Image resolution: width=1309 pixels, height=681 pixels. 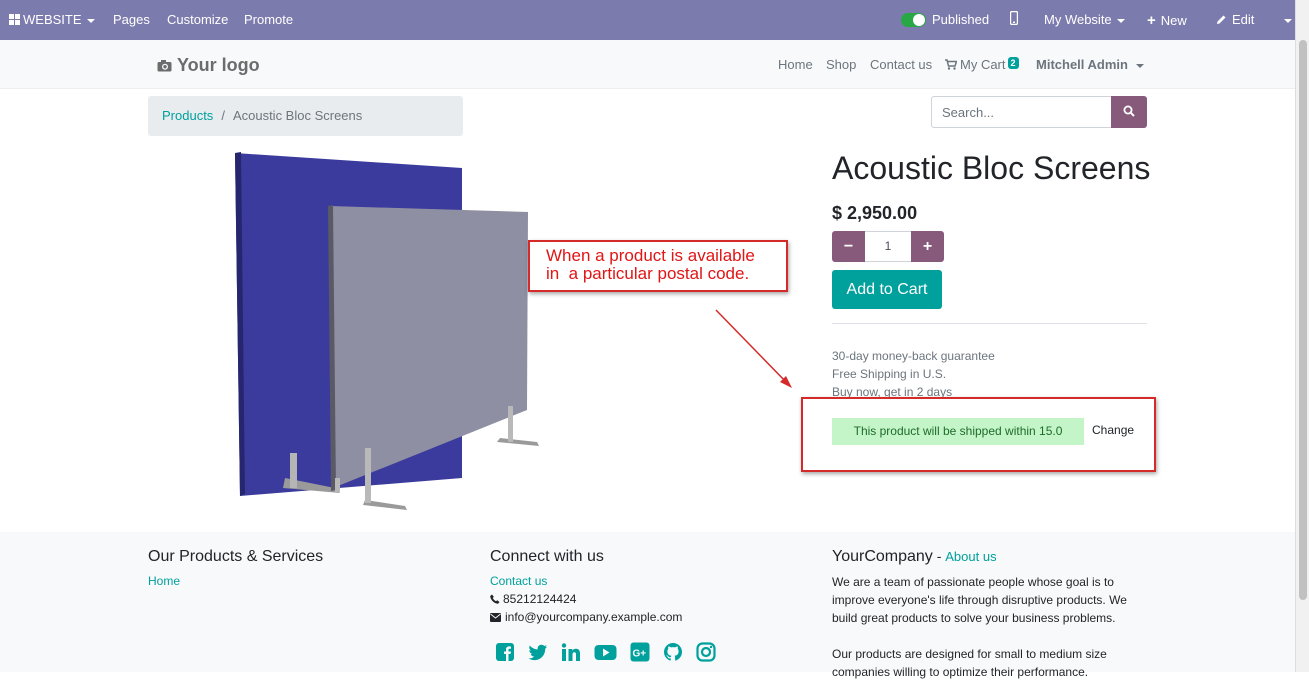 I want to click on published-toggle, so click(x=913, y=20).